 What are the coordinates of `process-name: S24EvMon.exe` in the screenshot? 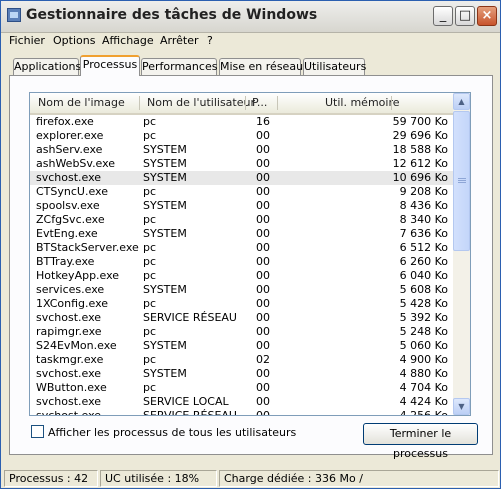 It's located at (76, 345).